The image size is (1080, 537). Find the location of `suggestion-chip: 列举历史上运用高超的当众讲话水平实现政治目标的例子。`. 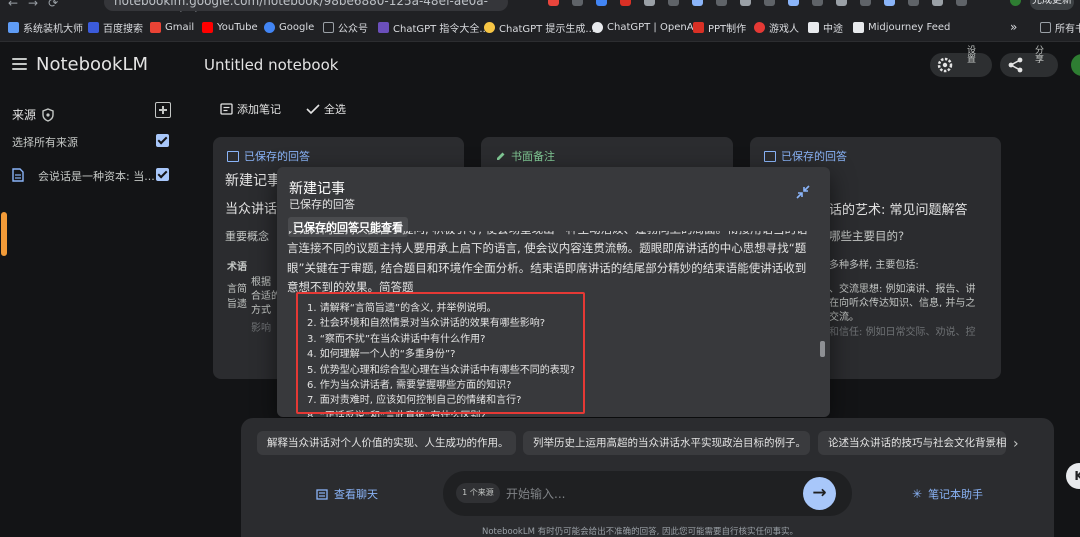

suggestion-chip: 列举历史上运用高超的当众讲话水平实现政治目标的例子。 is located at coordinates (666, 443).